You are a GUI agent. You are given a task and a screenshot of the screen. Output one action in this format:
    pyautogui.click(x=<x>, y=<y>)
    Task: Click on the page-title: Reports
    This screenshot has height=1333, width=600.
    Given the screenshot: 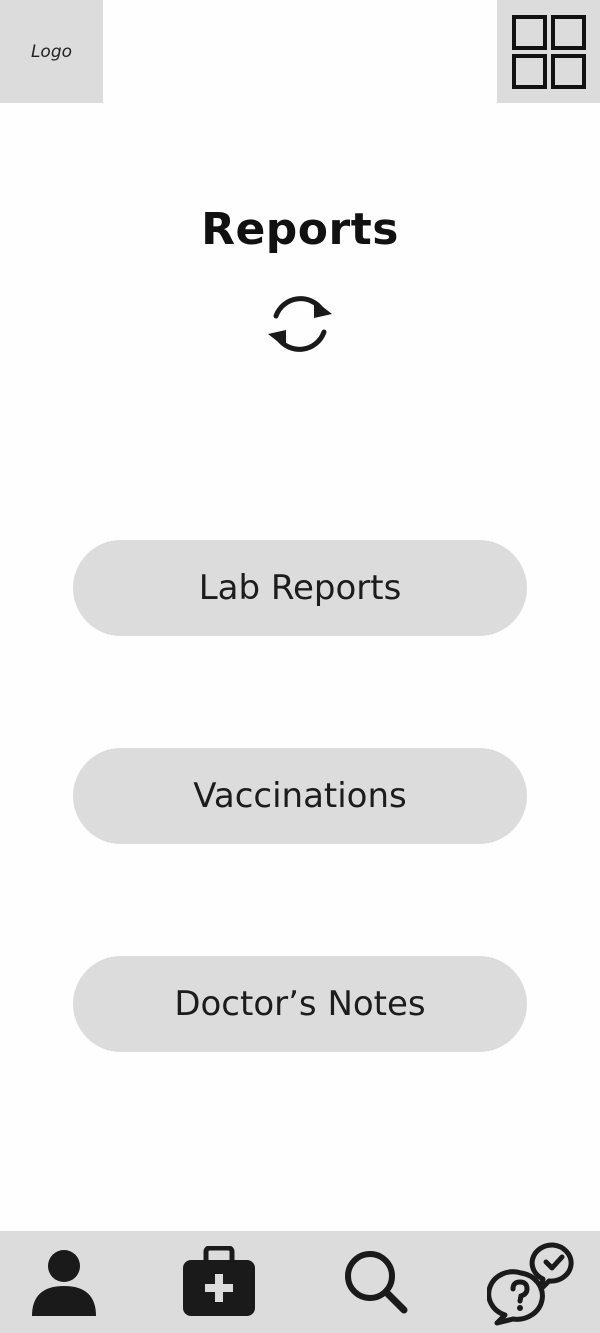 What is the action you would take?
    pyautogui.click(x=300, y=229)
    